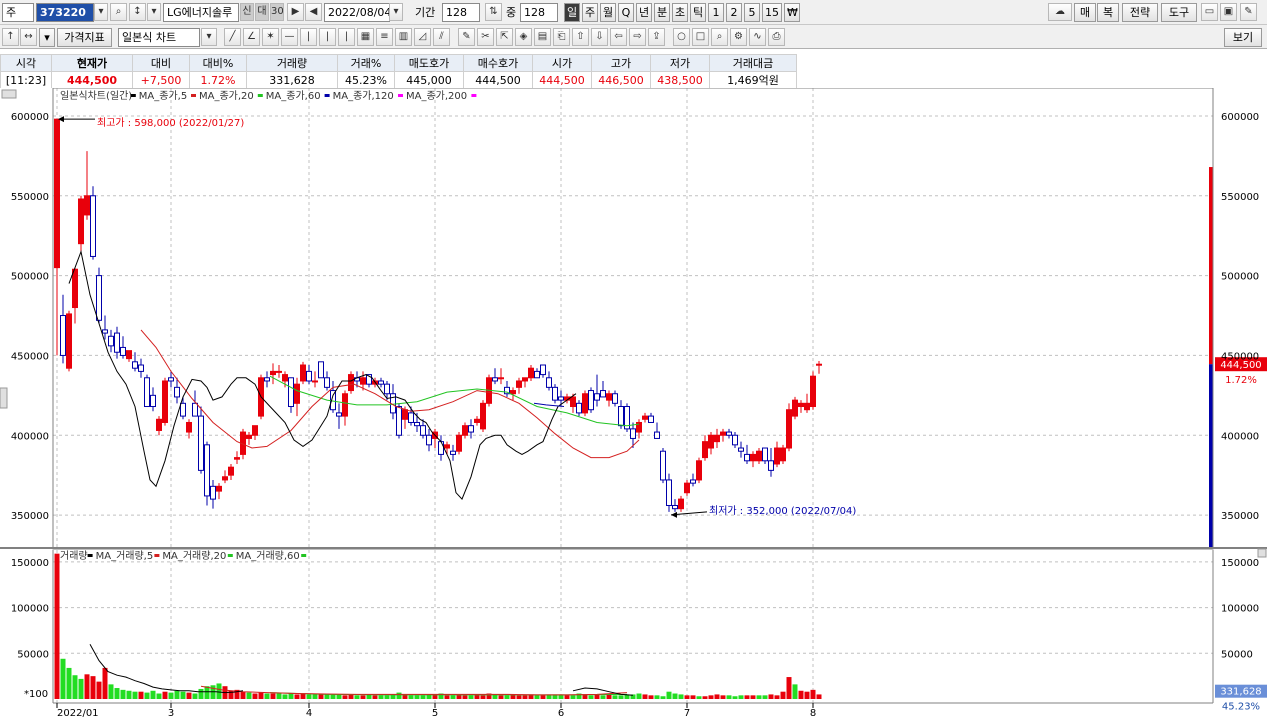  Describe the element at coordinates (466, 37) in the screenshot. I see `tool-12-icon: ✎` at that location.